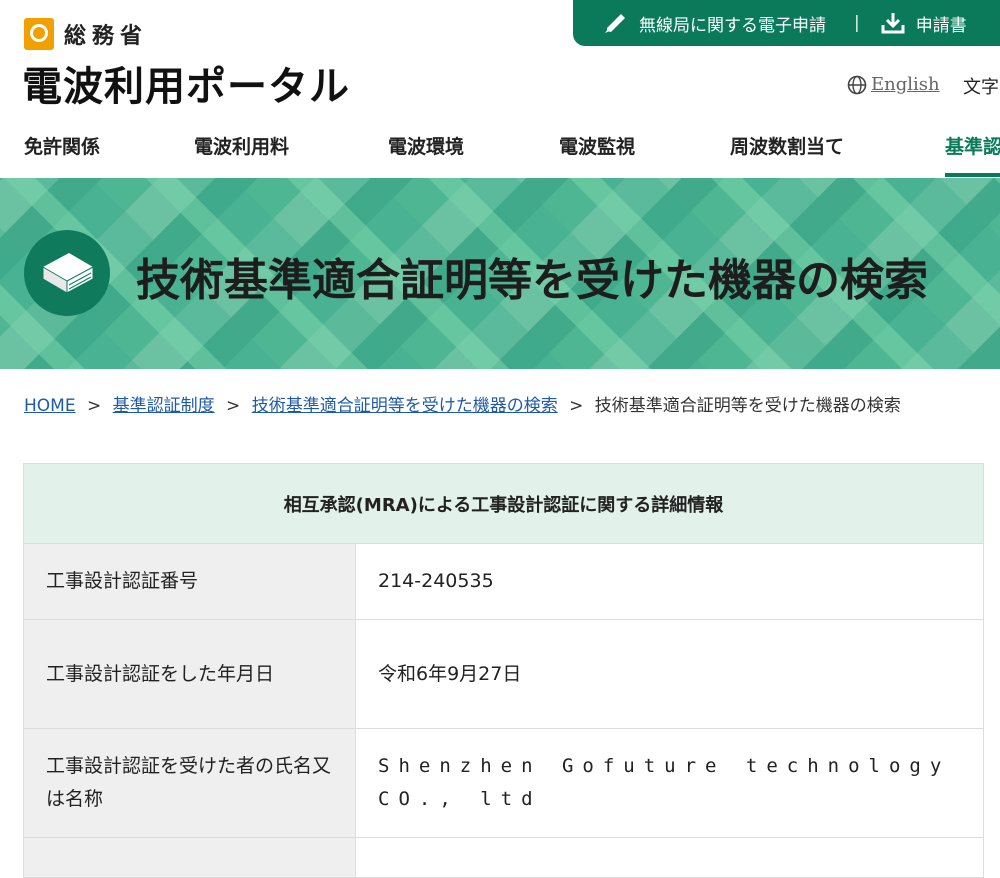  I want to click on e-application-link: 無線局に関する電子申請, so click(714, 23).